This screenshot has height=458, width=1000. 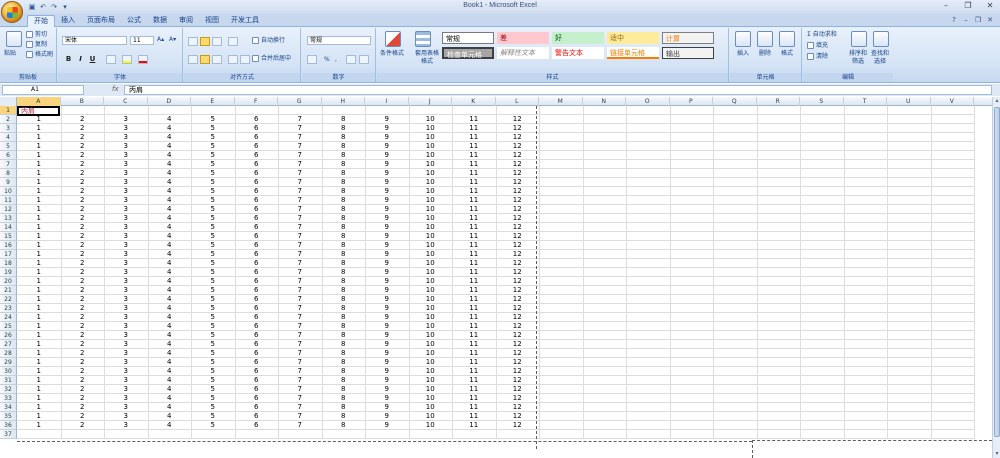 I want to click on cell-j25: 10, so click(x=431, y=326).